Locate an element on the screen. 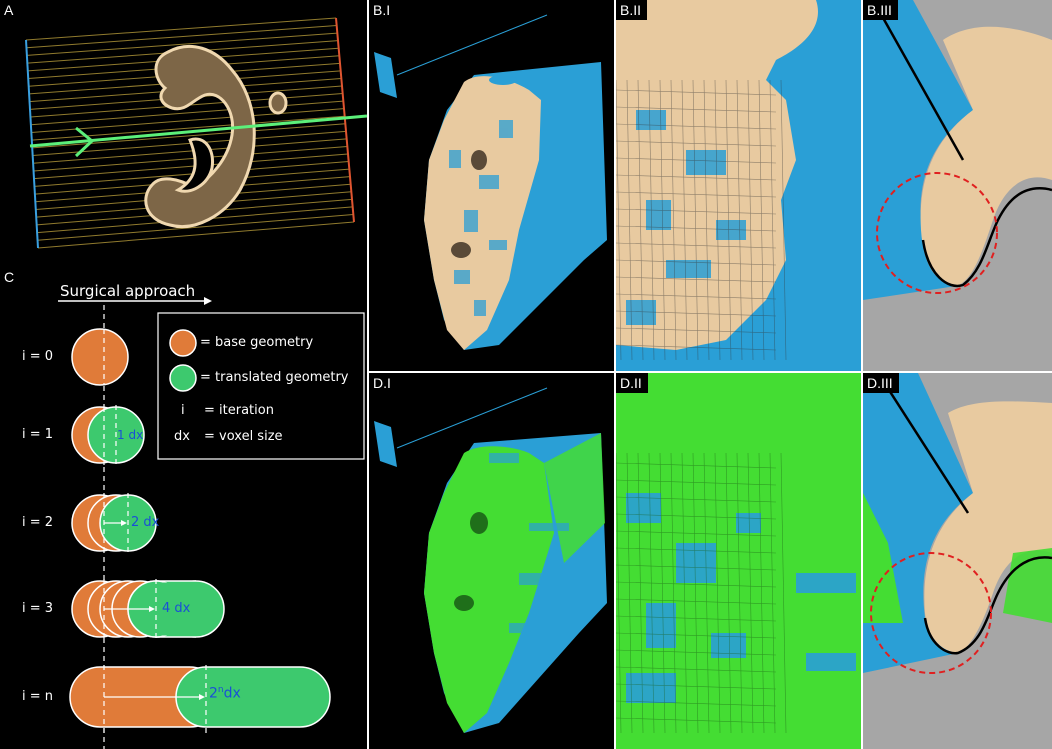 The image size is (1052, 749). row-label-i0: i = 0 is located at coordinates (38, 356).